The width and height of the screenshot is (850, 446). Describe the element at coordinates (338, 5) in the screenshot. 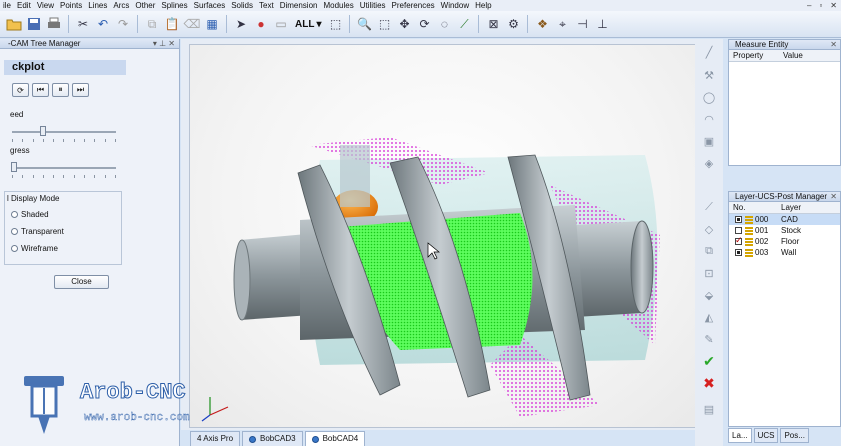

I see `menu-modules: Modules` at that location.